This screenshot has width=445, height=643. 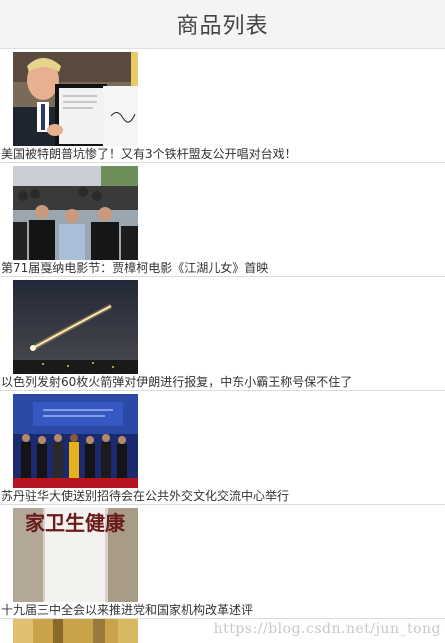 I want to click on news-title: 十九届三中全会以来推进党和国家机构改革述评, so click(x=127, y=610).